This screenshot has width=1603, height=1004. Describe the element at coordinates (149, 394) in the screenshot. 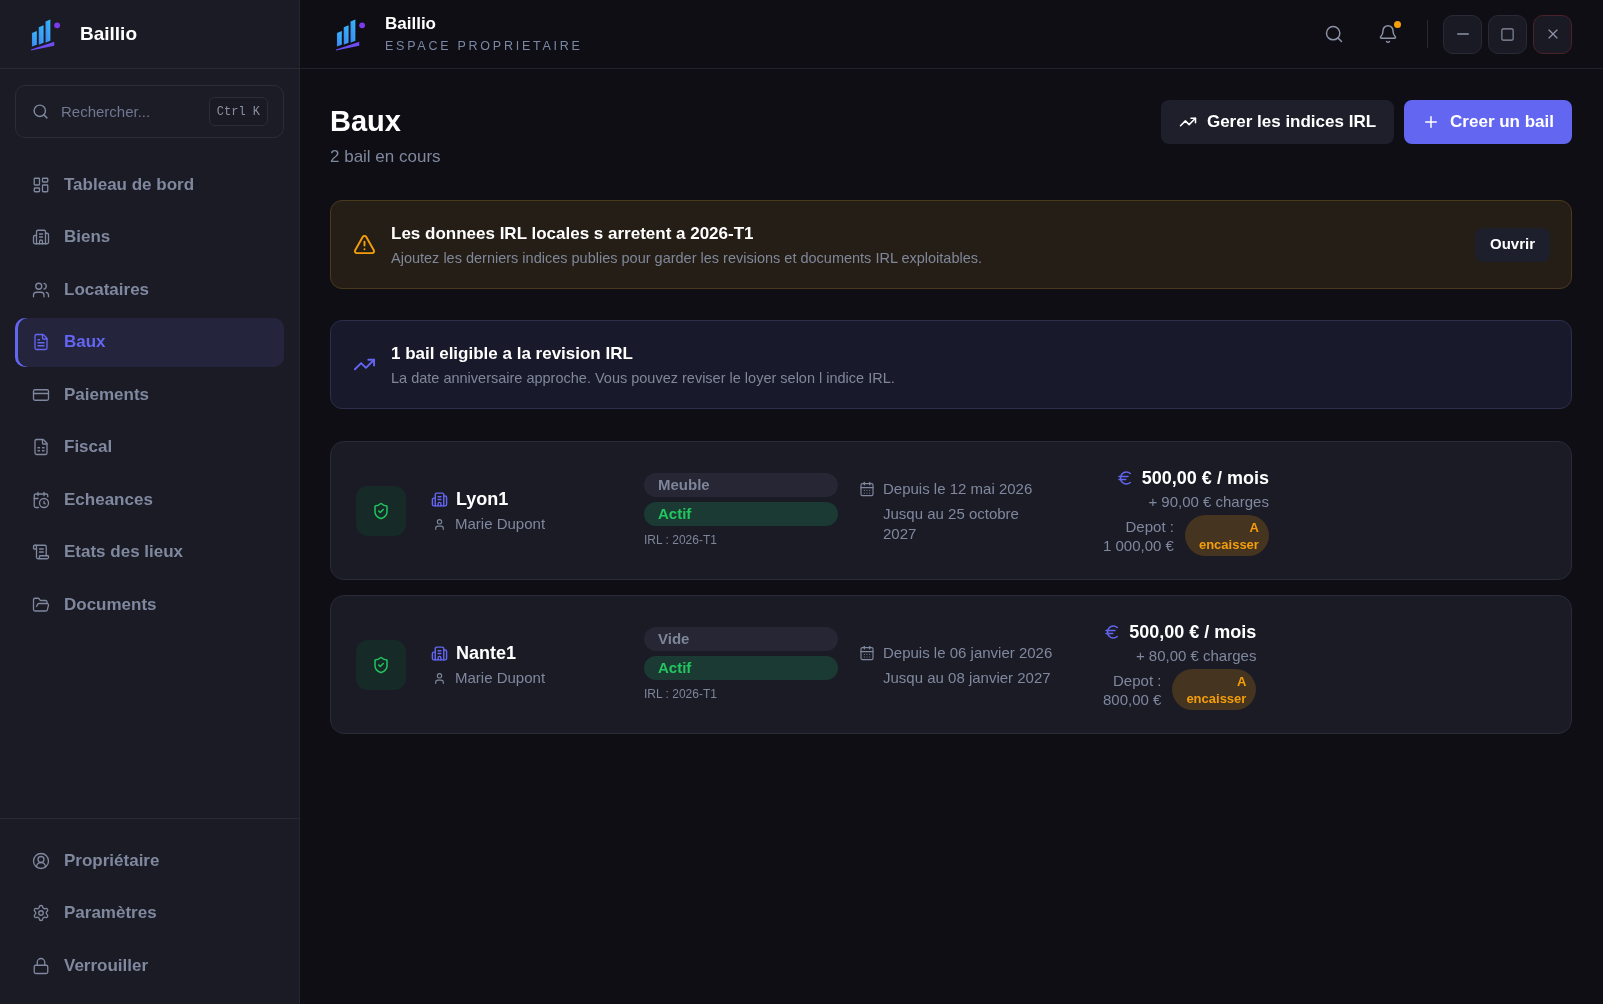

I see `nav-item: Paiements` at that location.